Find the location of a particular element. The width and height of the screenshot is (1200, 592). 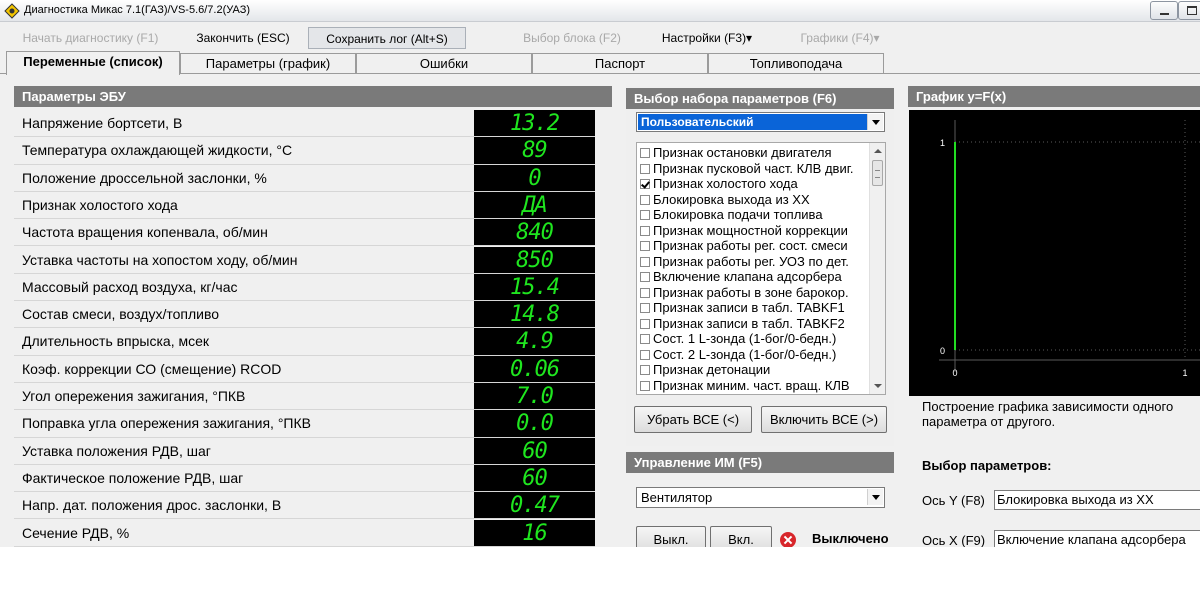

ecu-row: Коэф. коррекции СО (смещение) RCOD 0.06 is located at coordinates (313, 369).